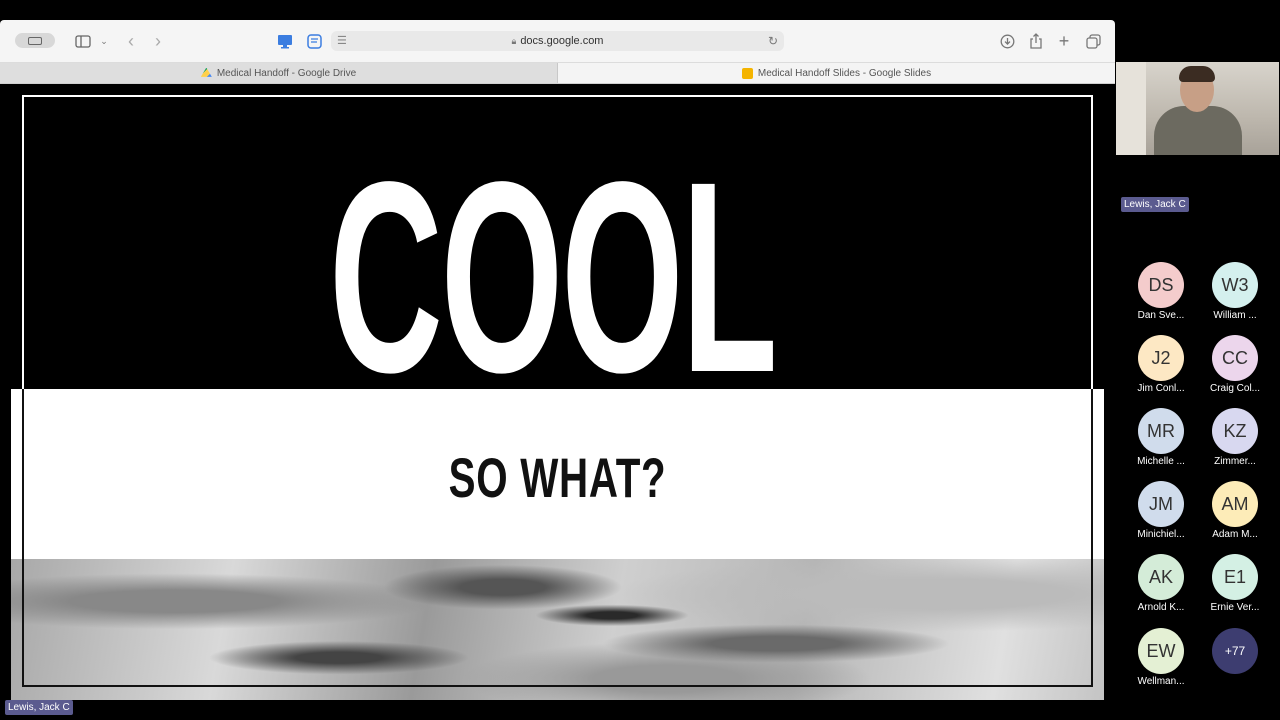 Image resolution: width=1280 pixels, height=720 pixels. What do you see at coordinates (35, 40) in the screenshot?
I see `window-control-pill` at bounding box center [35, 40].